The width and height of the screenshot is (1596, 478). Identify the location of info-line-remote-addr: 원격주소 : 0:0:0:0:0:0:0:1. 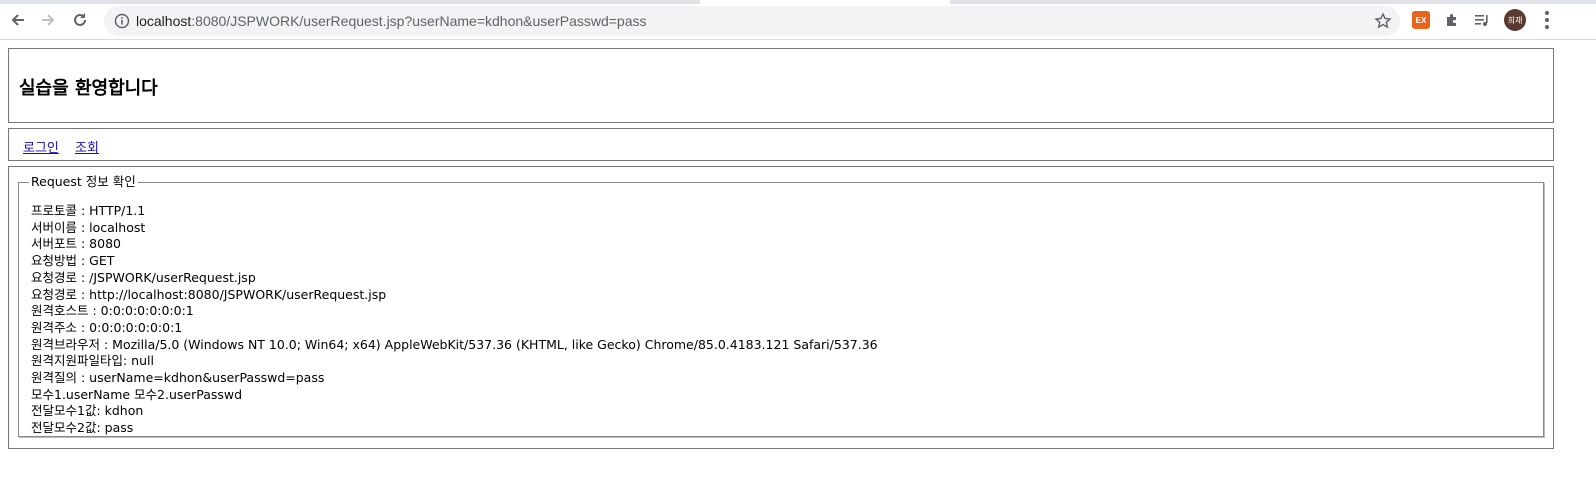
(107, 327).